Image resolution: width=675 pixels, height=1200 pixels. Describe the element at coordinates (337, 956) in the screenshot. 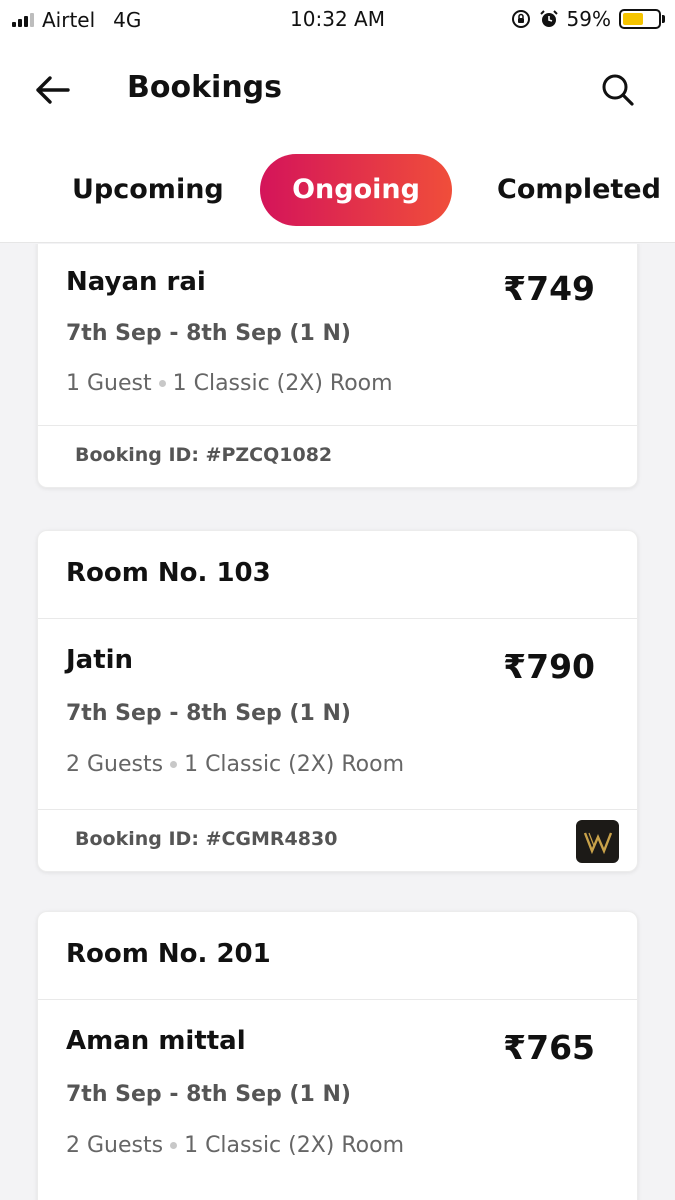

I see `room-header: Room No. 201` at that location.